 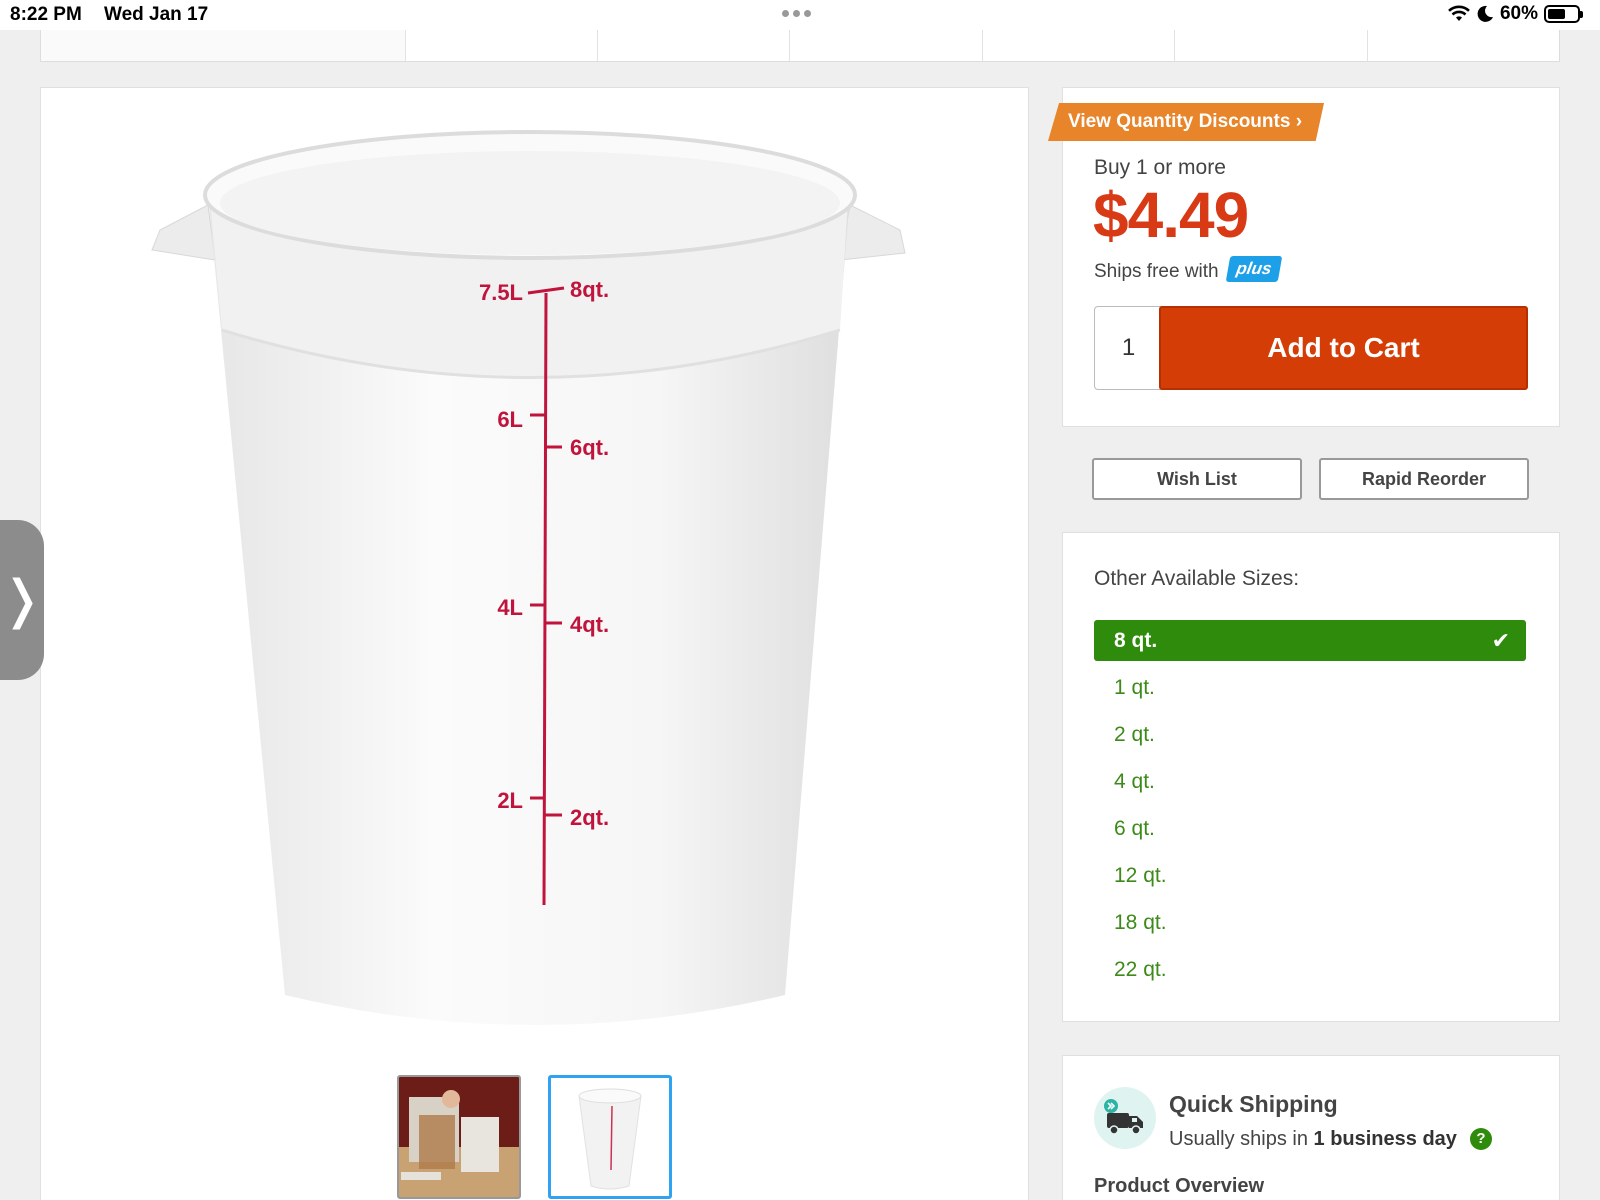 I want to click on battery-icon, so click(x=1563, y=14).